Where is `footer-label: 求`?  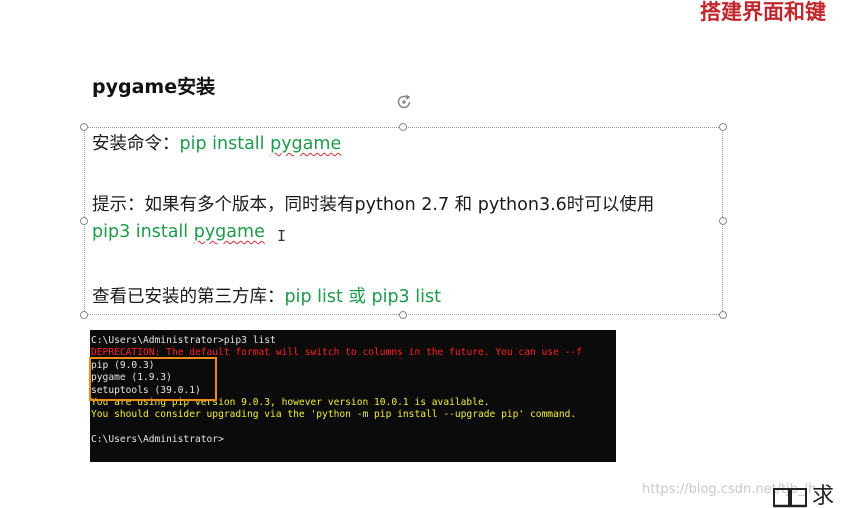 footer-label: 求 is located at coordinates (803, 493).